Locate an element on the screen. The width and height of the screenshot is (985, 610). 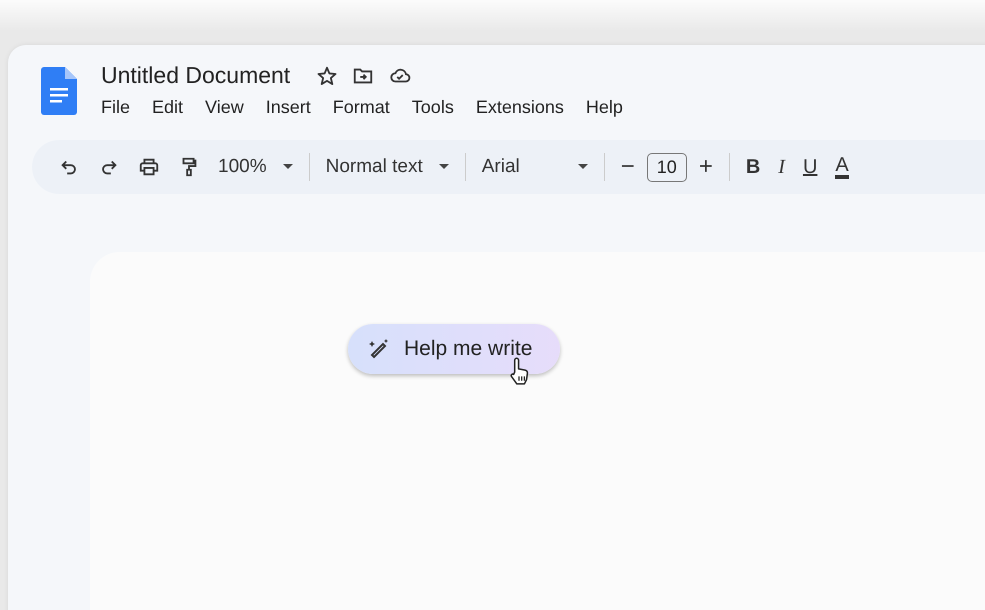
decrease-font-size-button: − is located at coordinates (627, 167).